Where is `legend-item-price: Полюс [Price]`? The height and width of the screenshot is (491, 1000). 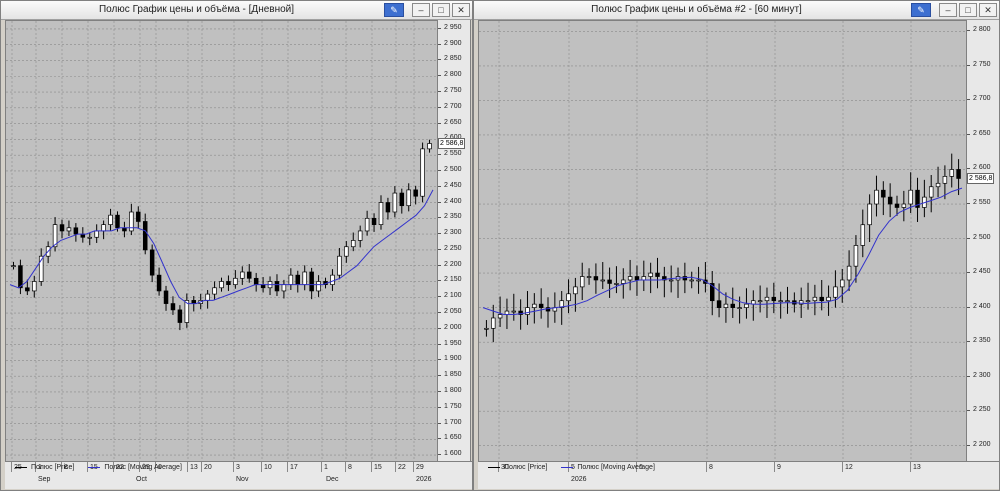
legend-item-price: Полюс [Price] is located at coordinates (44, 467).